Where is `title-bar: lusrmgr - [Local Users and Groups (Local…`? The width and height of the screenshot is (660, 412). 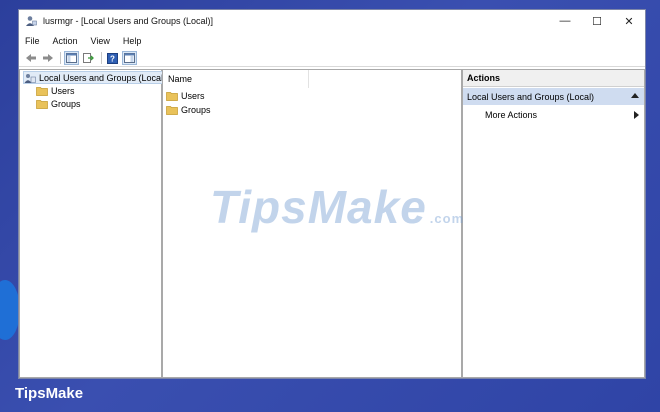
title-bar: lusrmgr - [Local Users and Groups (Local… is located at coordinates (332, 21).